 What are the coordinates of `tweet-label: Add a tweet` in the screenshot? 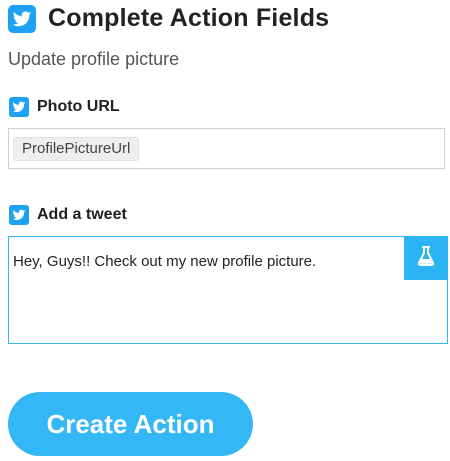 It's located at (68, 215).